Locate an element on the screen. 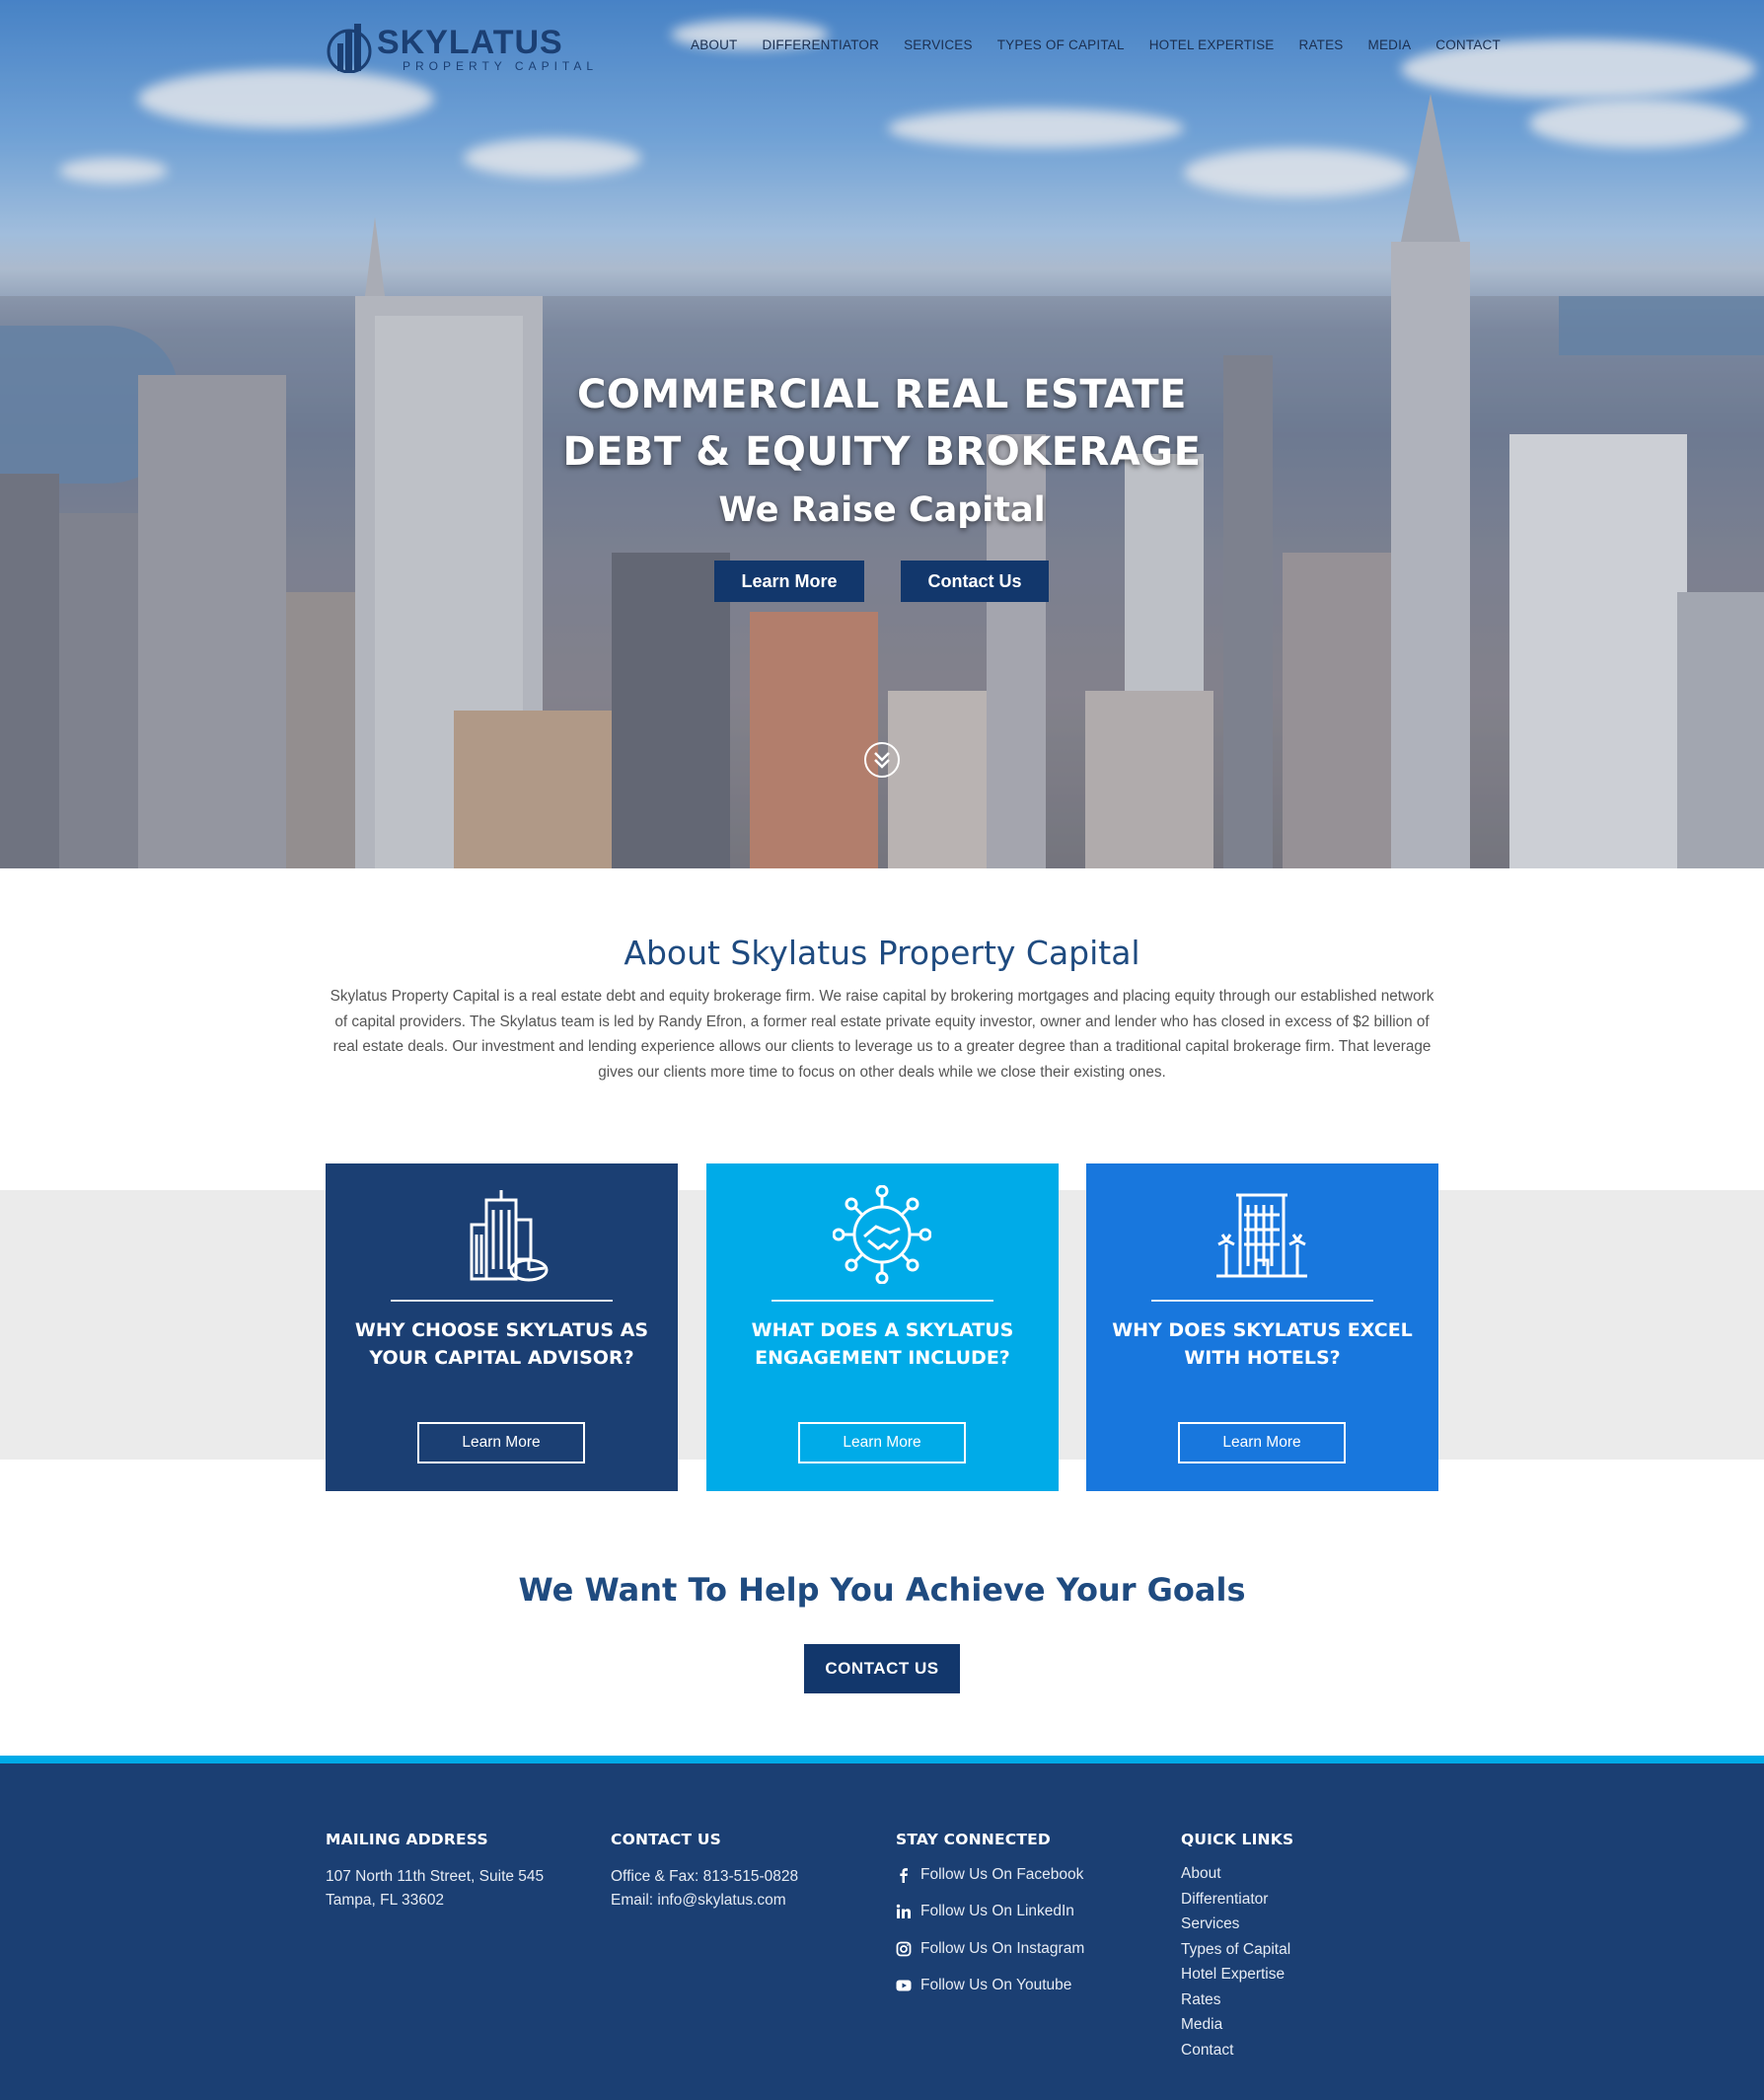 This screenshot has width=1764, height=2100. social-link-facebook: Follow Us On Facebook is located at coordinates (990, 1875).